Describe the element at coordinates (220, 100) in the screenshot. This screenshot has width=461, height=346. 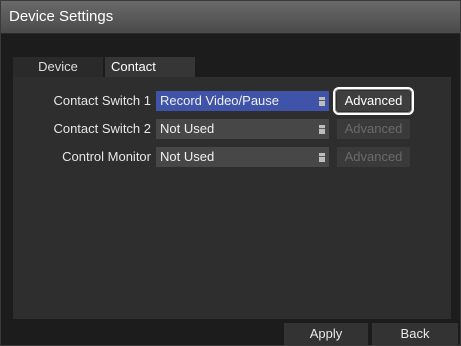
I see `contact-switch-1-value: Record Video/Pause` at that location.